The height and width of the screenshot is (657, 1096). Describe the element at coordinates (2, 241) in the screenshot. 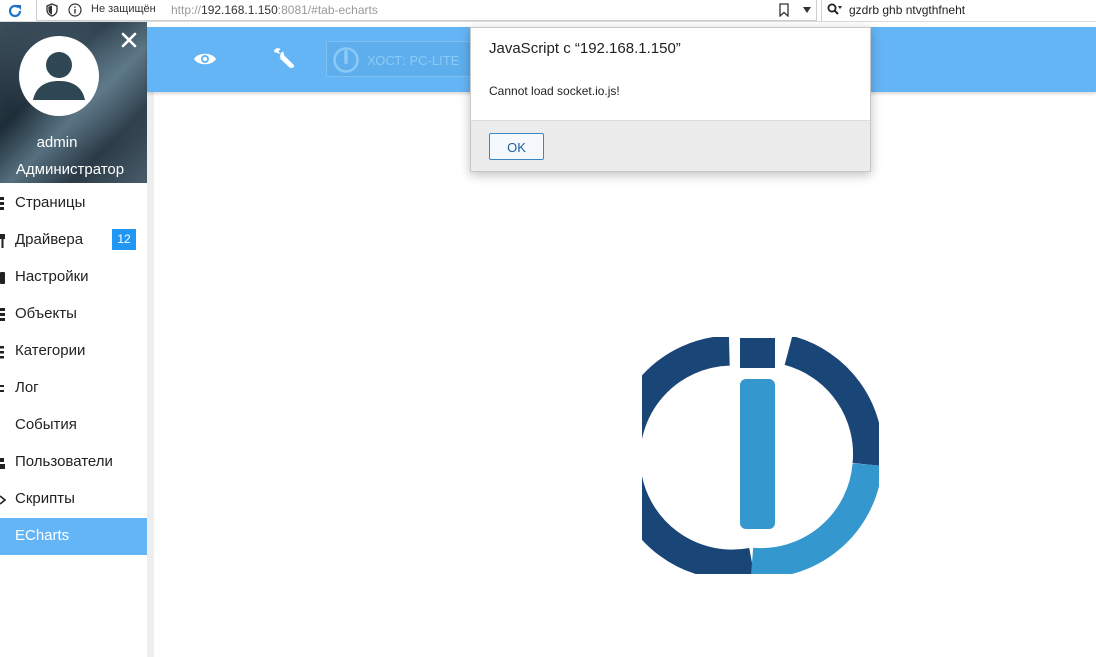

I see `drivers-icon` at that location.